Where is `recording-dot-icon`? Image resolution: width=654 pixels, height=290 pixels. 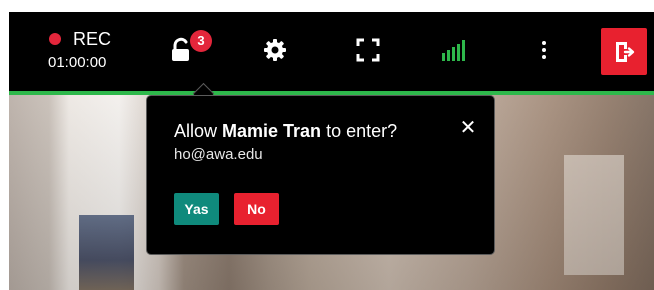 recording-dot-icon is located at coordinates (55, 39).